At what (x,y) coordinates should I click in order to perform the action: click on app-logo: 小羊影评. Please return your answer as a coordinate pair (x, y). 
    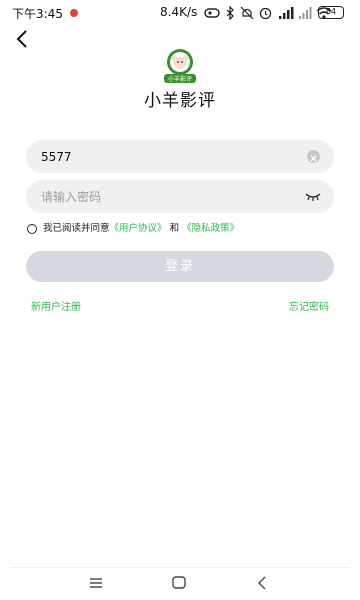
    Looking at the image, I should click on (180, 66).